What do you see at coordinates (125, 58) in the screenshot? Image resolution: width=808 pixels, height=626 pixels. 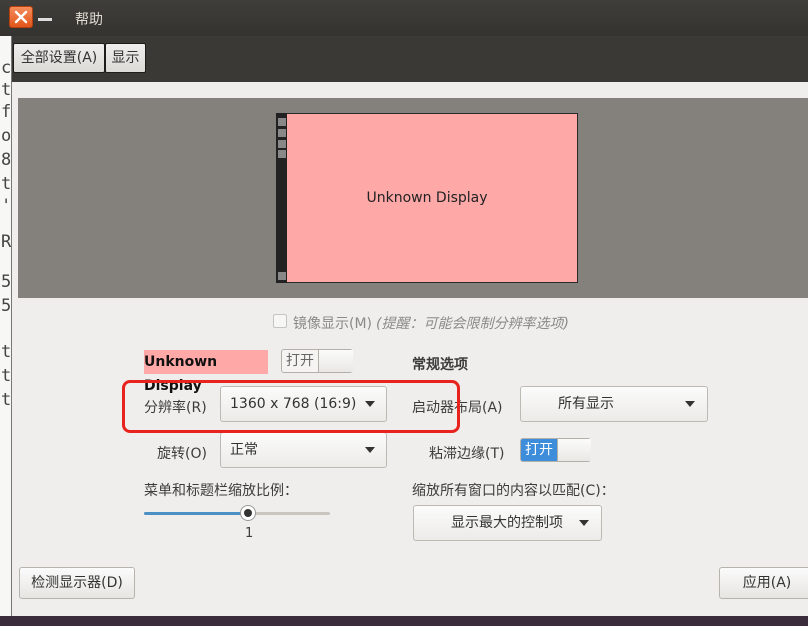 I see `display-breadcrumb-button: 显示` at bounding box center [125, 58].